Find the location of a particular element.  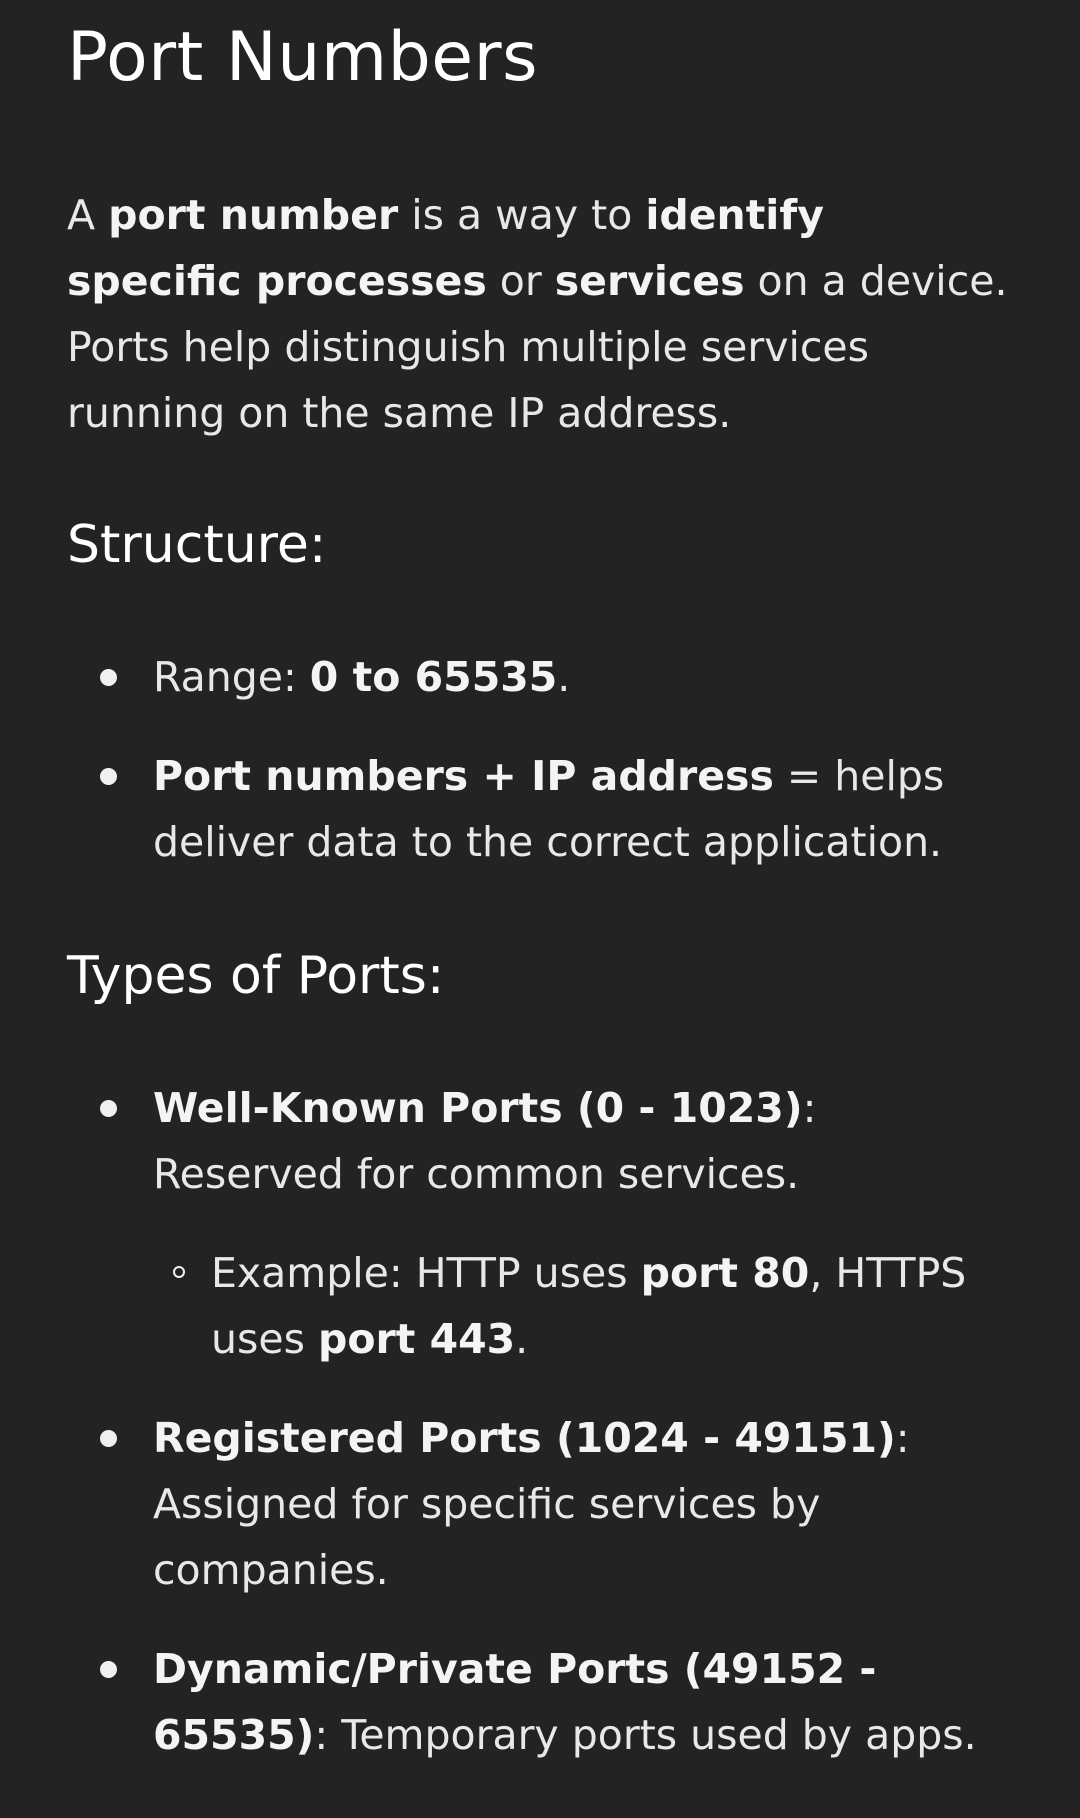

intro-text: on a device. is located at coordinates (876, 281).